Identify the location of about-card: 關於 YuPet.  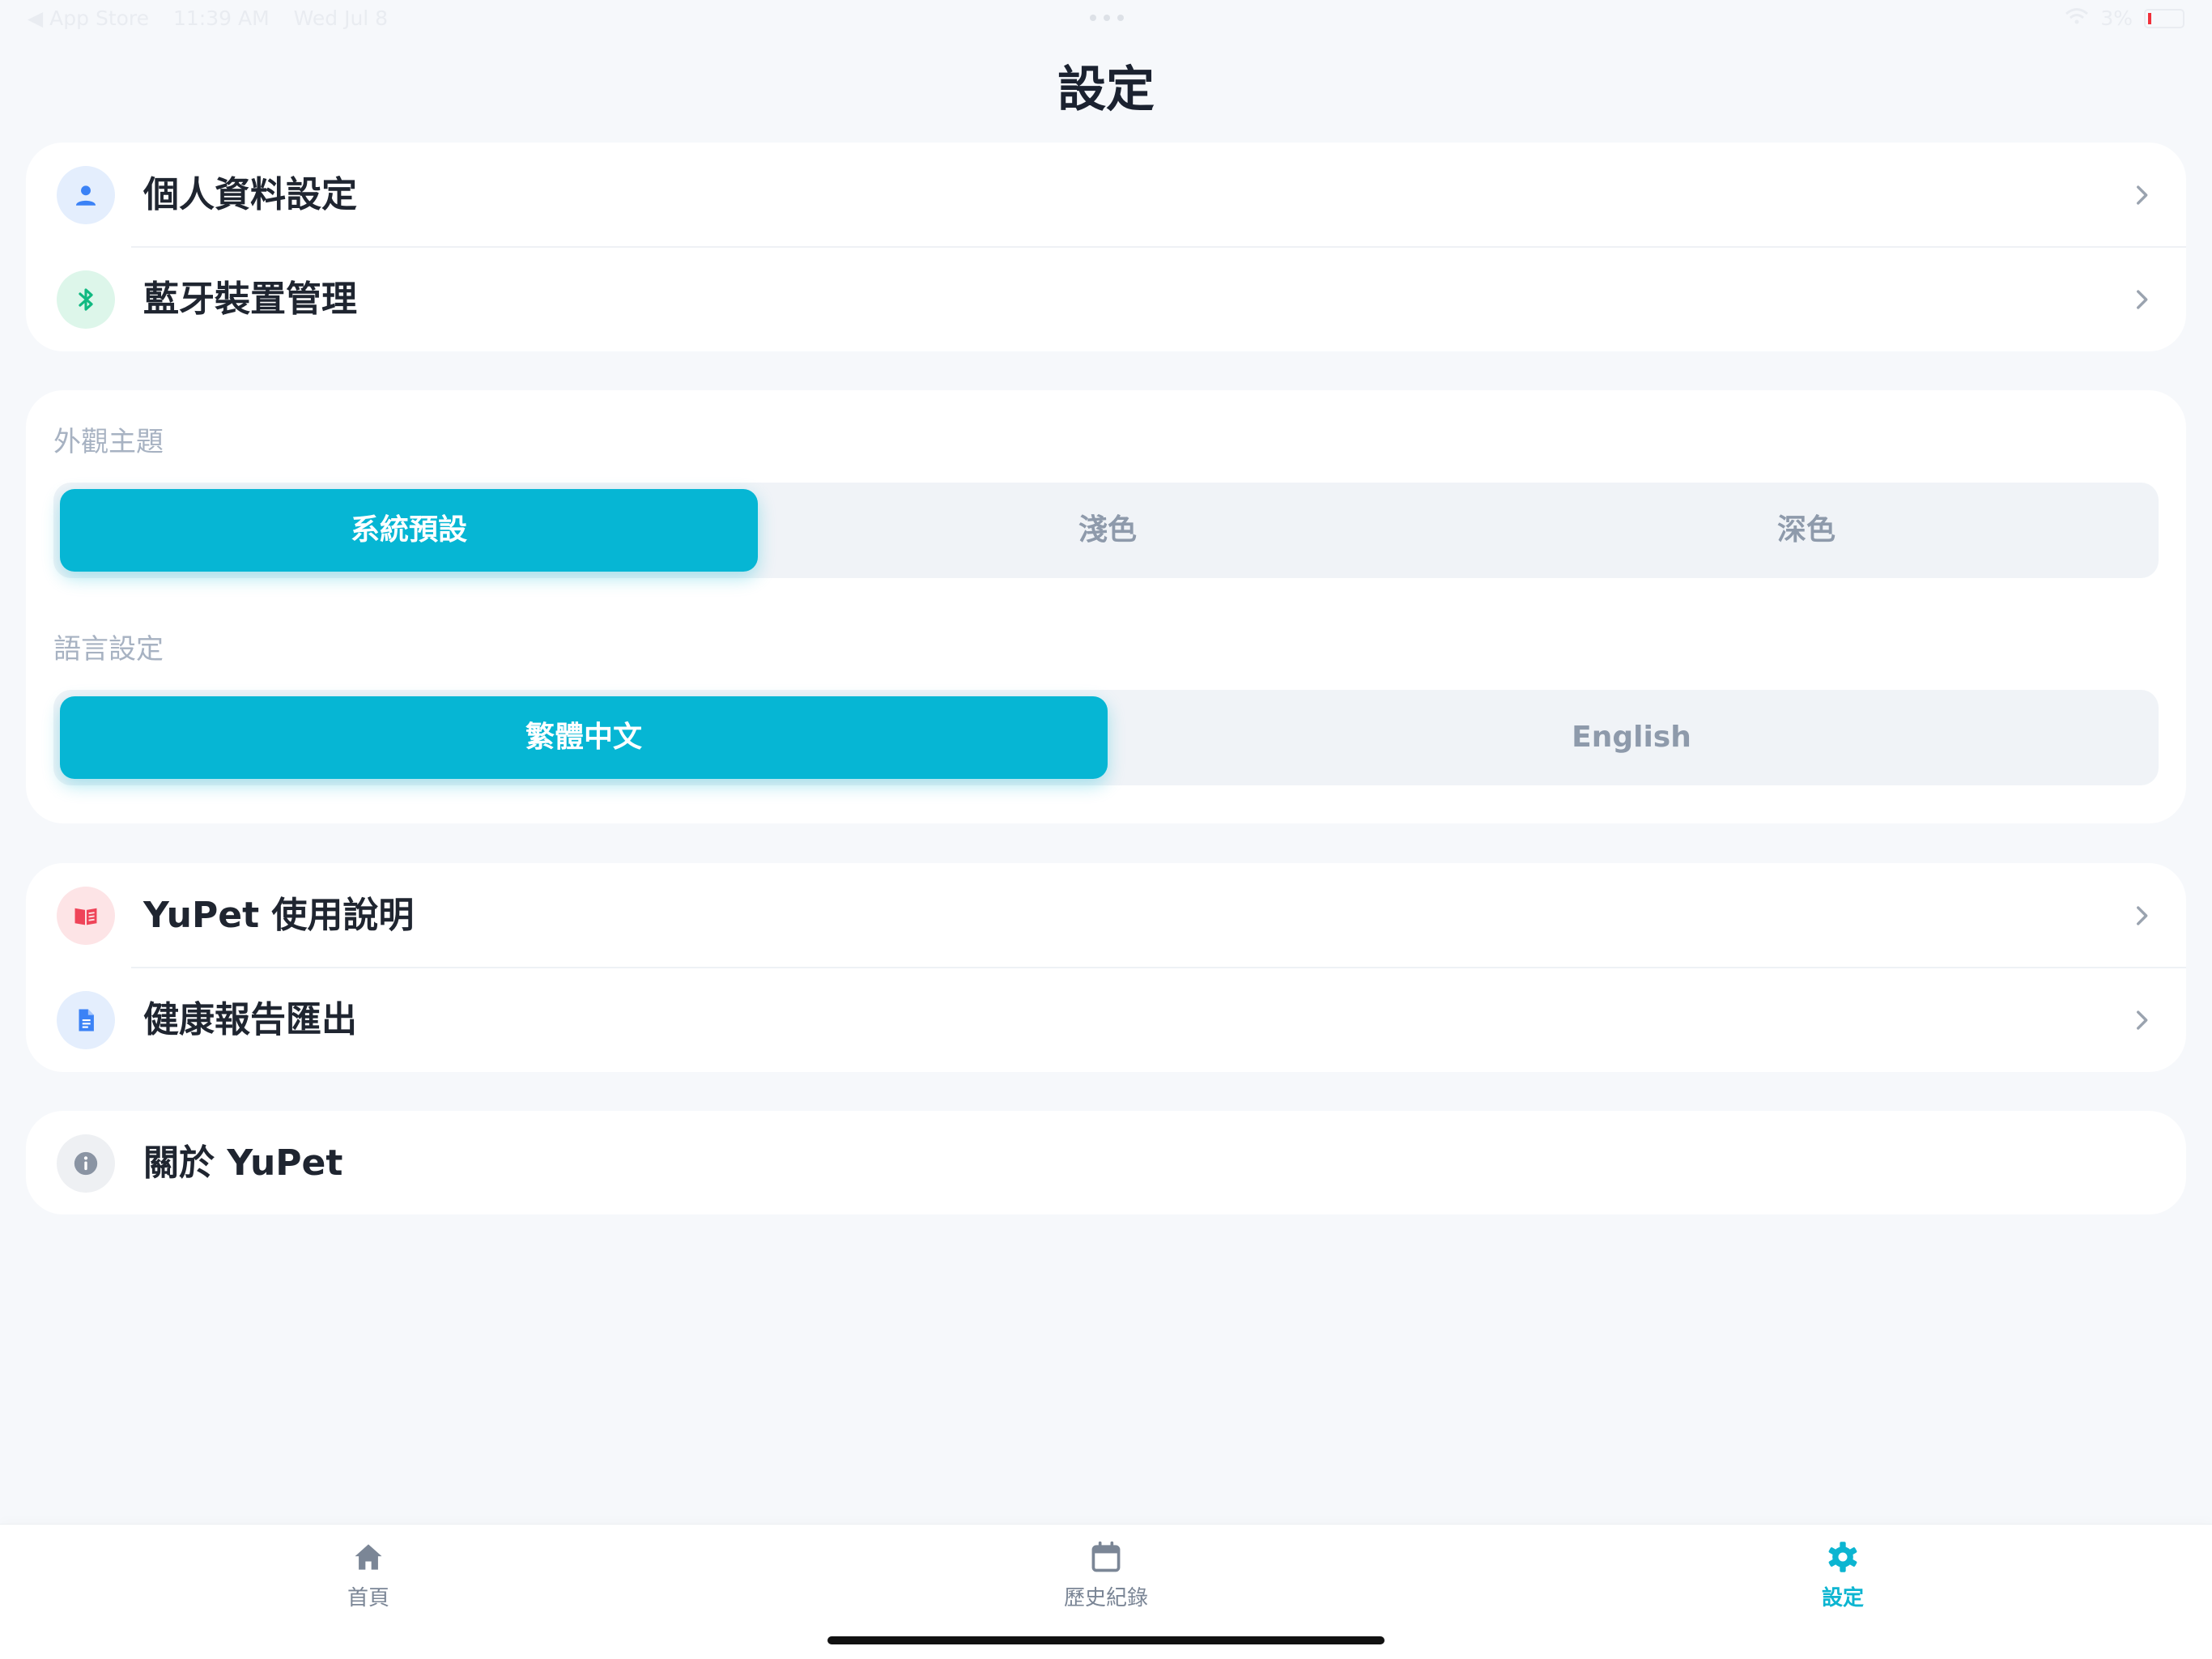
(1106, 1162).